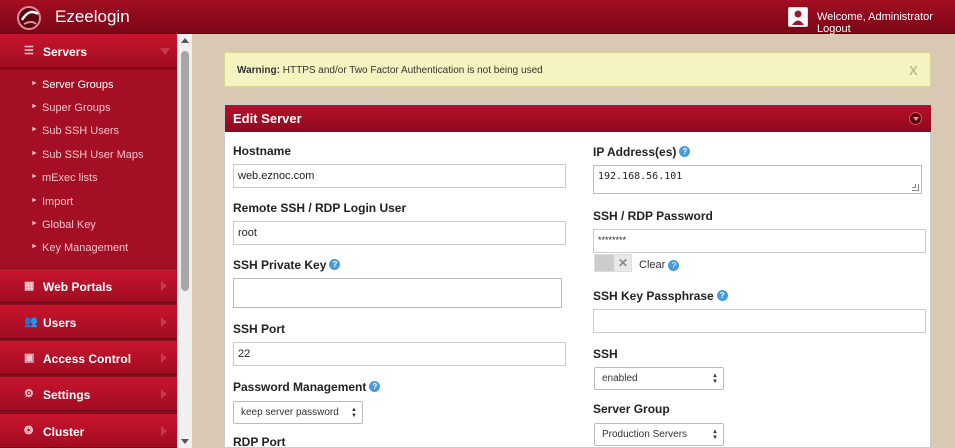 Image resolution: width=955 pixels, height=448 pixels. Describe the element at coordinates (759, 321) in the screenshot. I see `passphrase-input` at that location.